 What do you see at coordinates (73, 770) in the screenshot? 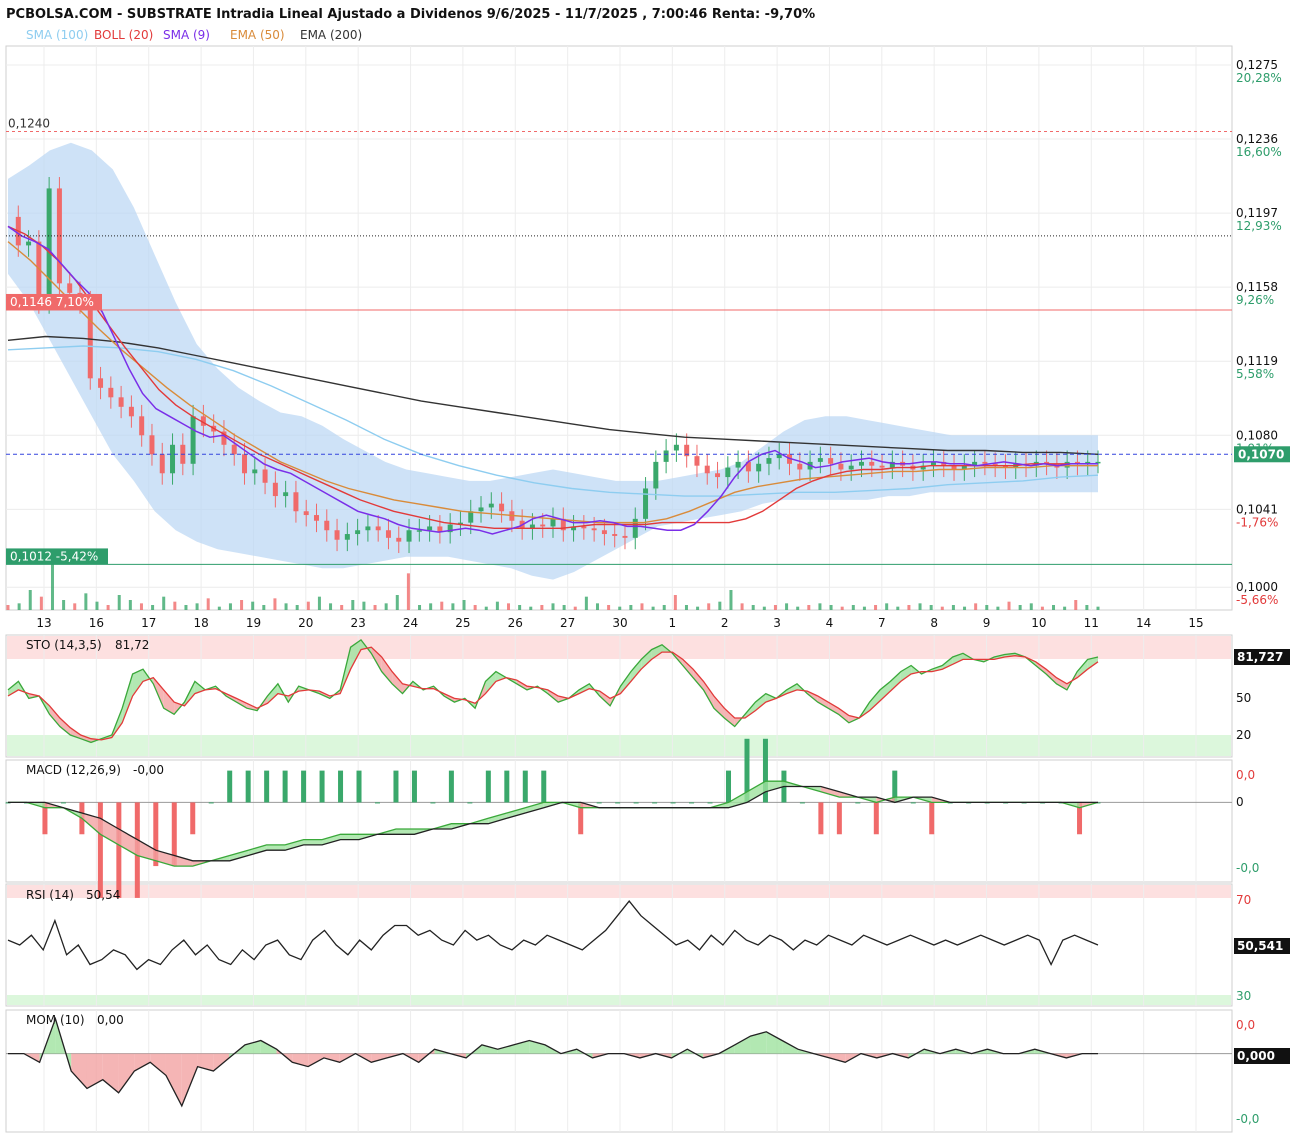
I see `macd-label: MACD (12,26,9)` at bounding box center [73, 770].